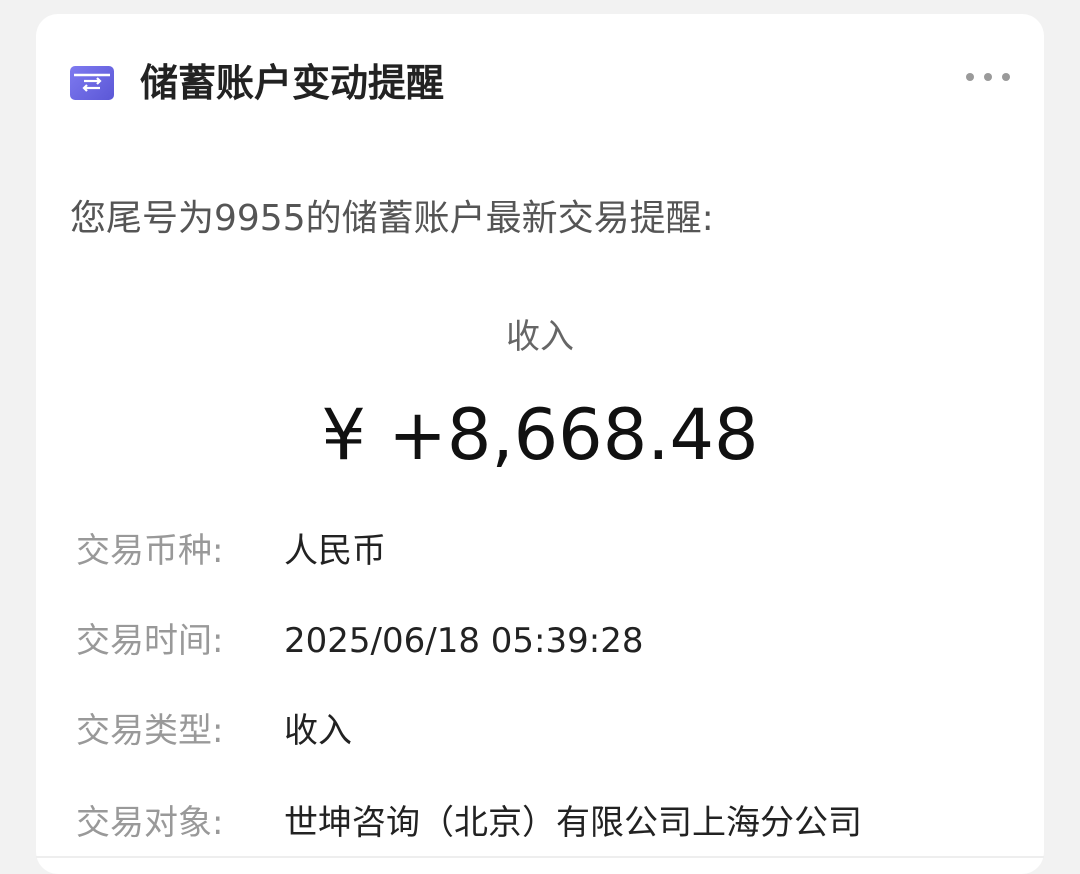 The height and width of the screenshot is (874, 1080). What do you see at coordinates (150, 551) in the screenshot?
I see `detail-label: 交易币种:` at bounding box center [150, 551].